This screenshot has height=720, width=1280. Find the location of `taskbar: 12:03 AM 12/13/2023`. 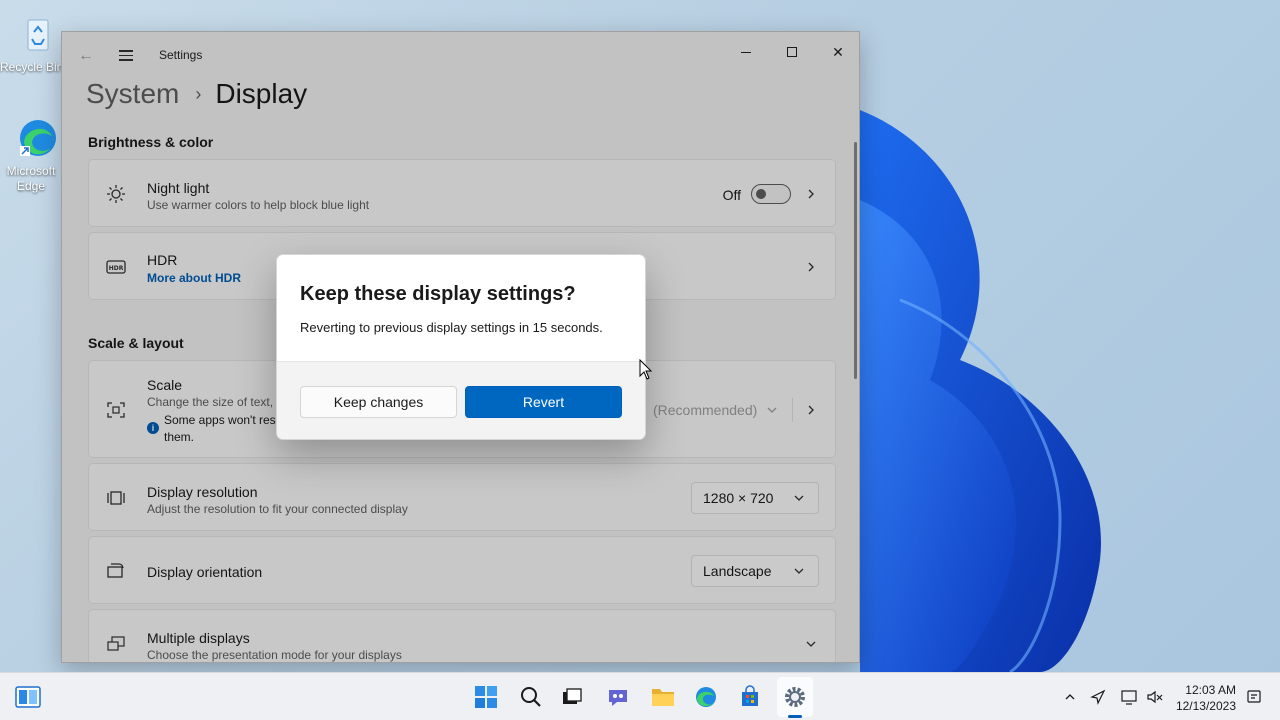

taskbar: 12:03 AM 12/13/2023 is located at coordinates (640, 696).